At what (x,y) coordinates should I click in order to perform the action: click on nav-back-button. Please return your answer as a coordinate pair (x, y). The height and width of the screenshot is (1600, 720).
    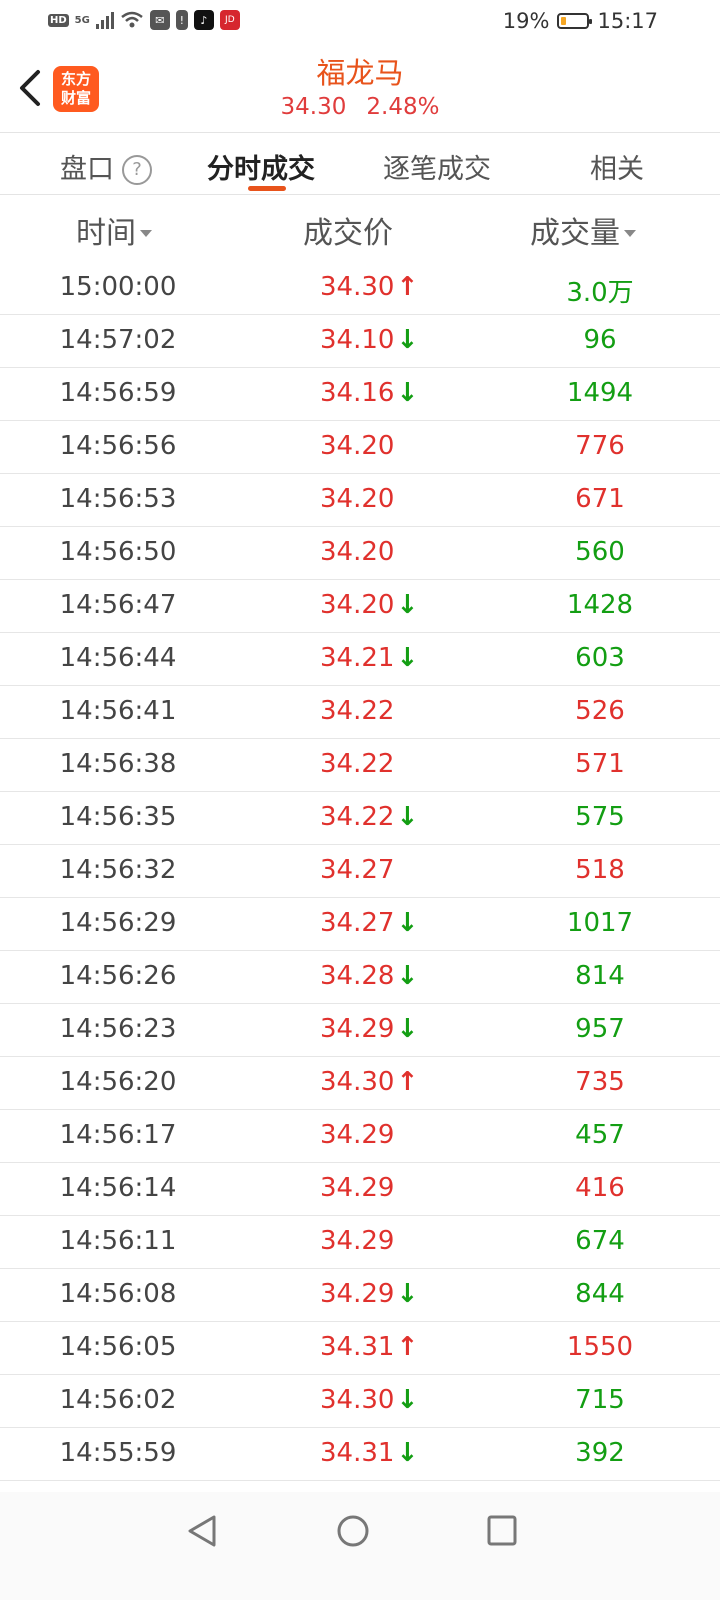
    Looking at the image, I should click on (202, 1533).